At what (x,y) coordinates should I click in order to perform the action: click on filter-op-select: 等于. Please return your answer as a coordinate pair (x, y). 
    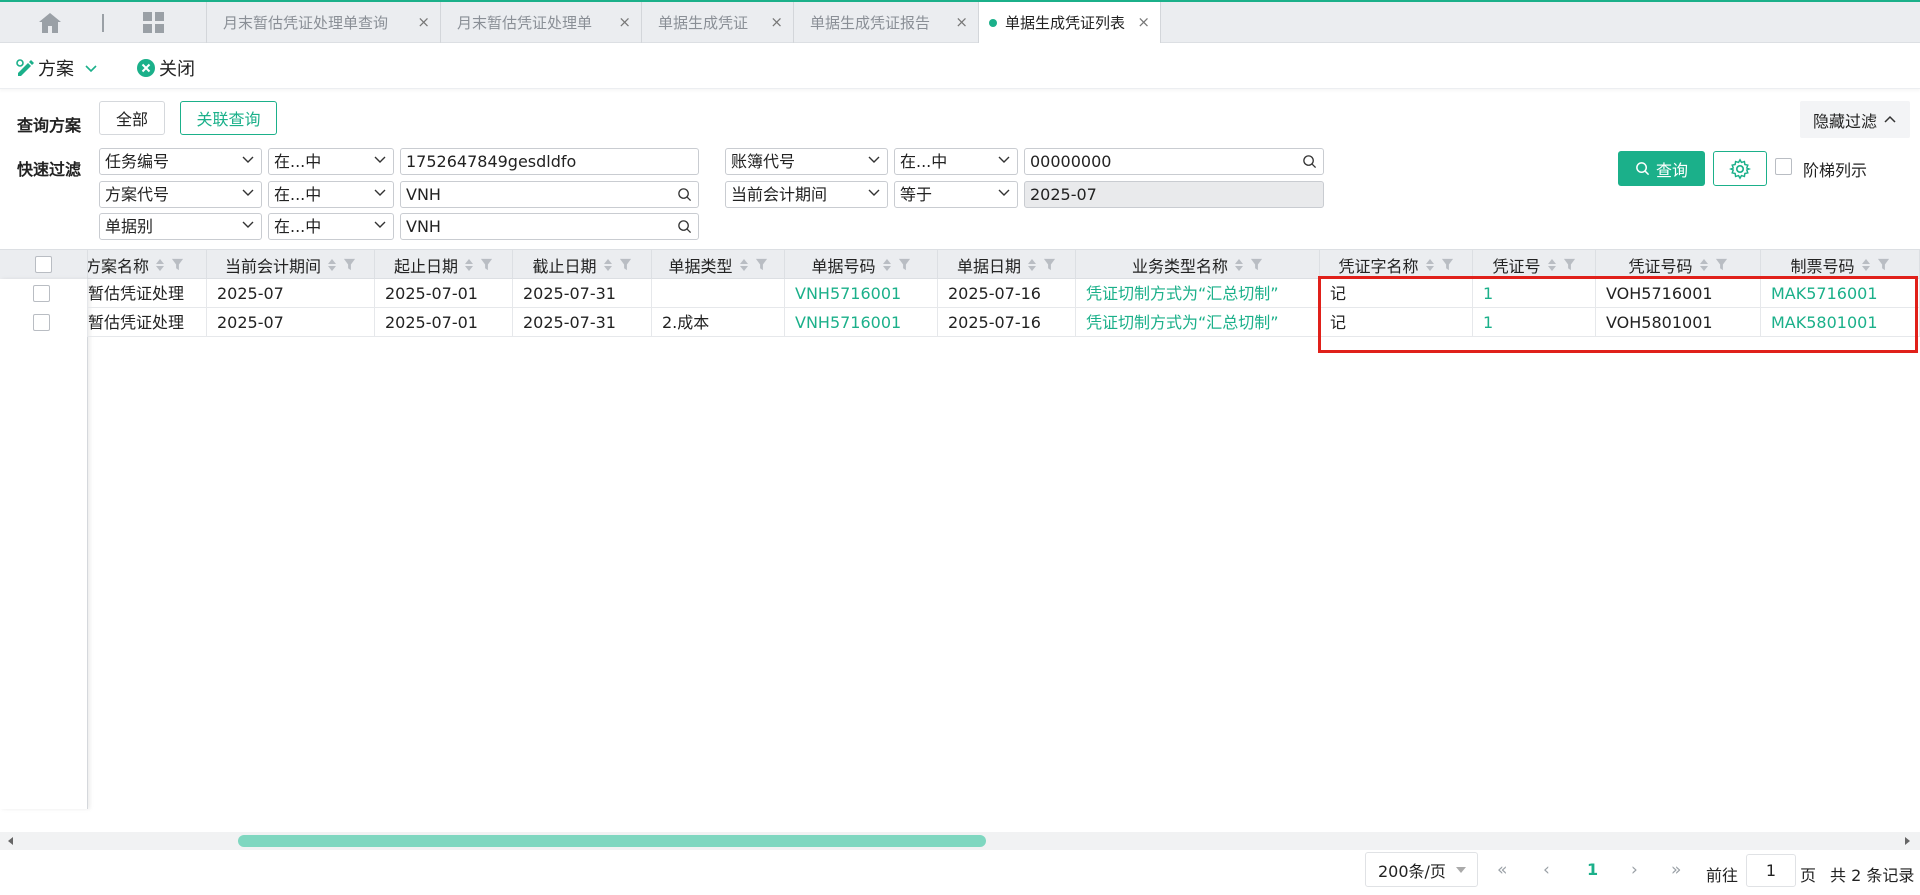
    Looking at the image, I should click on (956, 194).